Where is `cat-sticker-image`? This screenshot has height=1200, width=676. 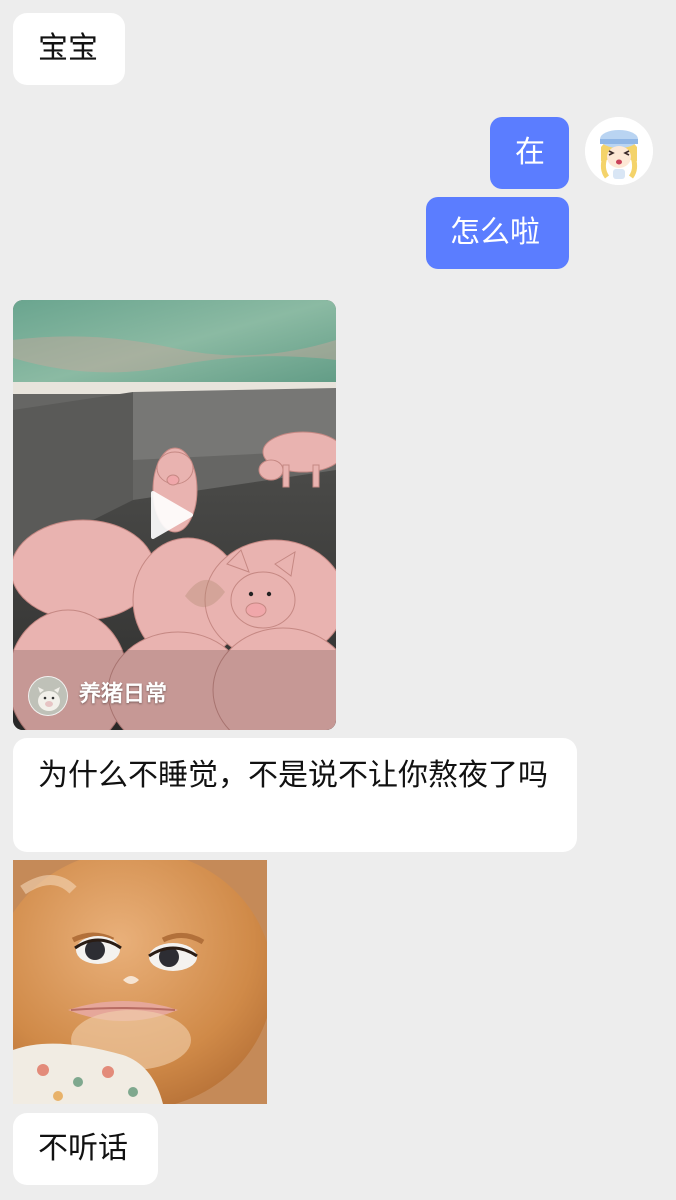
cat-sticker-image is located at coordinates (140, 982).